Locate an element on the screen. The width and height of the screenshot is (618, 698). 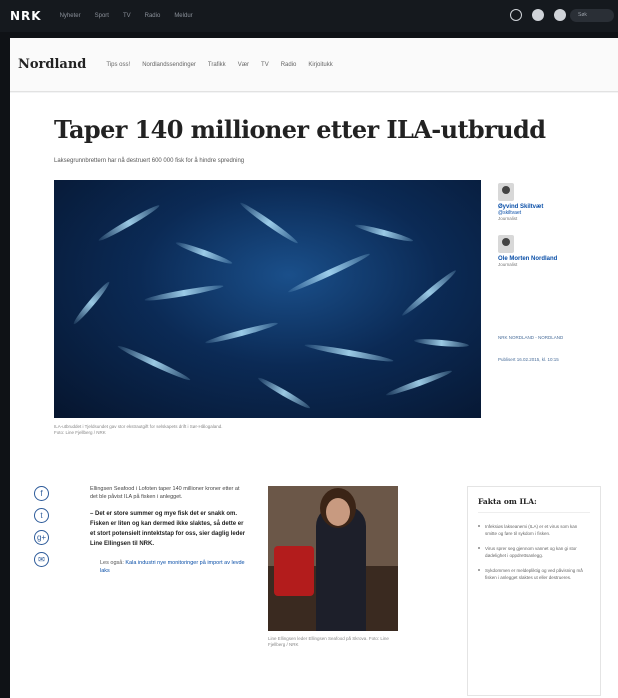
section-link: NRK NORDLAND - NORDLAND is located at coordinates (553, 337).